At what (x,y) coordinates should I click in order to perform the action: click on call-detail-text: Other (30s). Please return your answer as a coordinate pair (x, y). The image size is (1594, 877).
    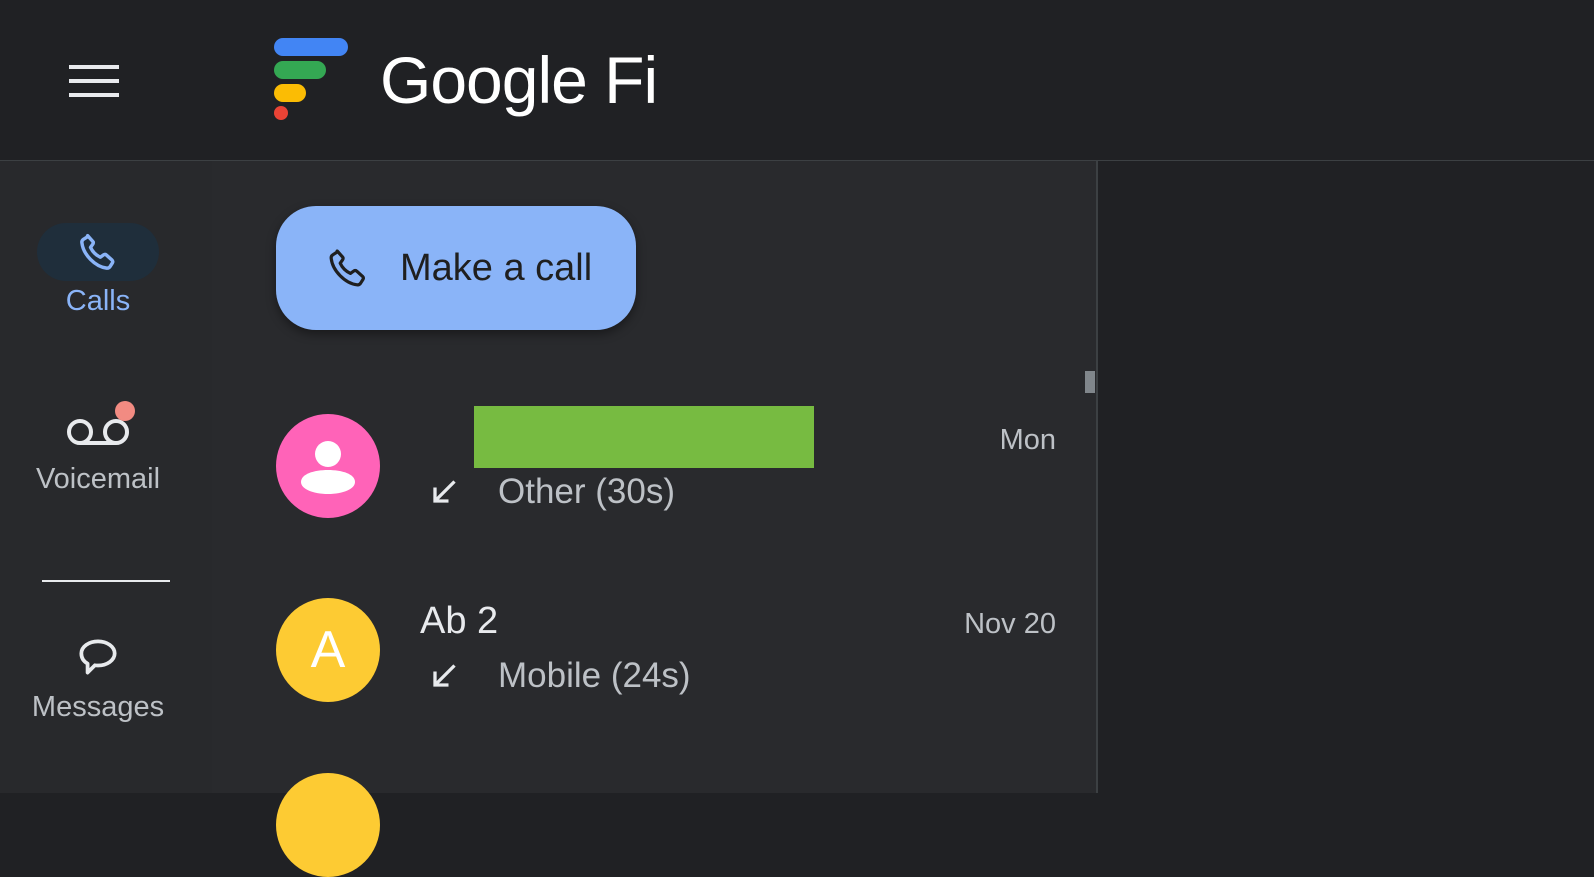
    Looking at the image, I should click on (586, 491).